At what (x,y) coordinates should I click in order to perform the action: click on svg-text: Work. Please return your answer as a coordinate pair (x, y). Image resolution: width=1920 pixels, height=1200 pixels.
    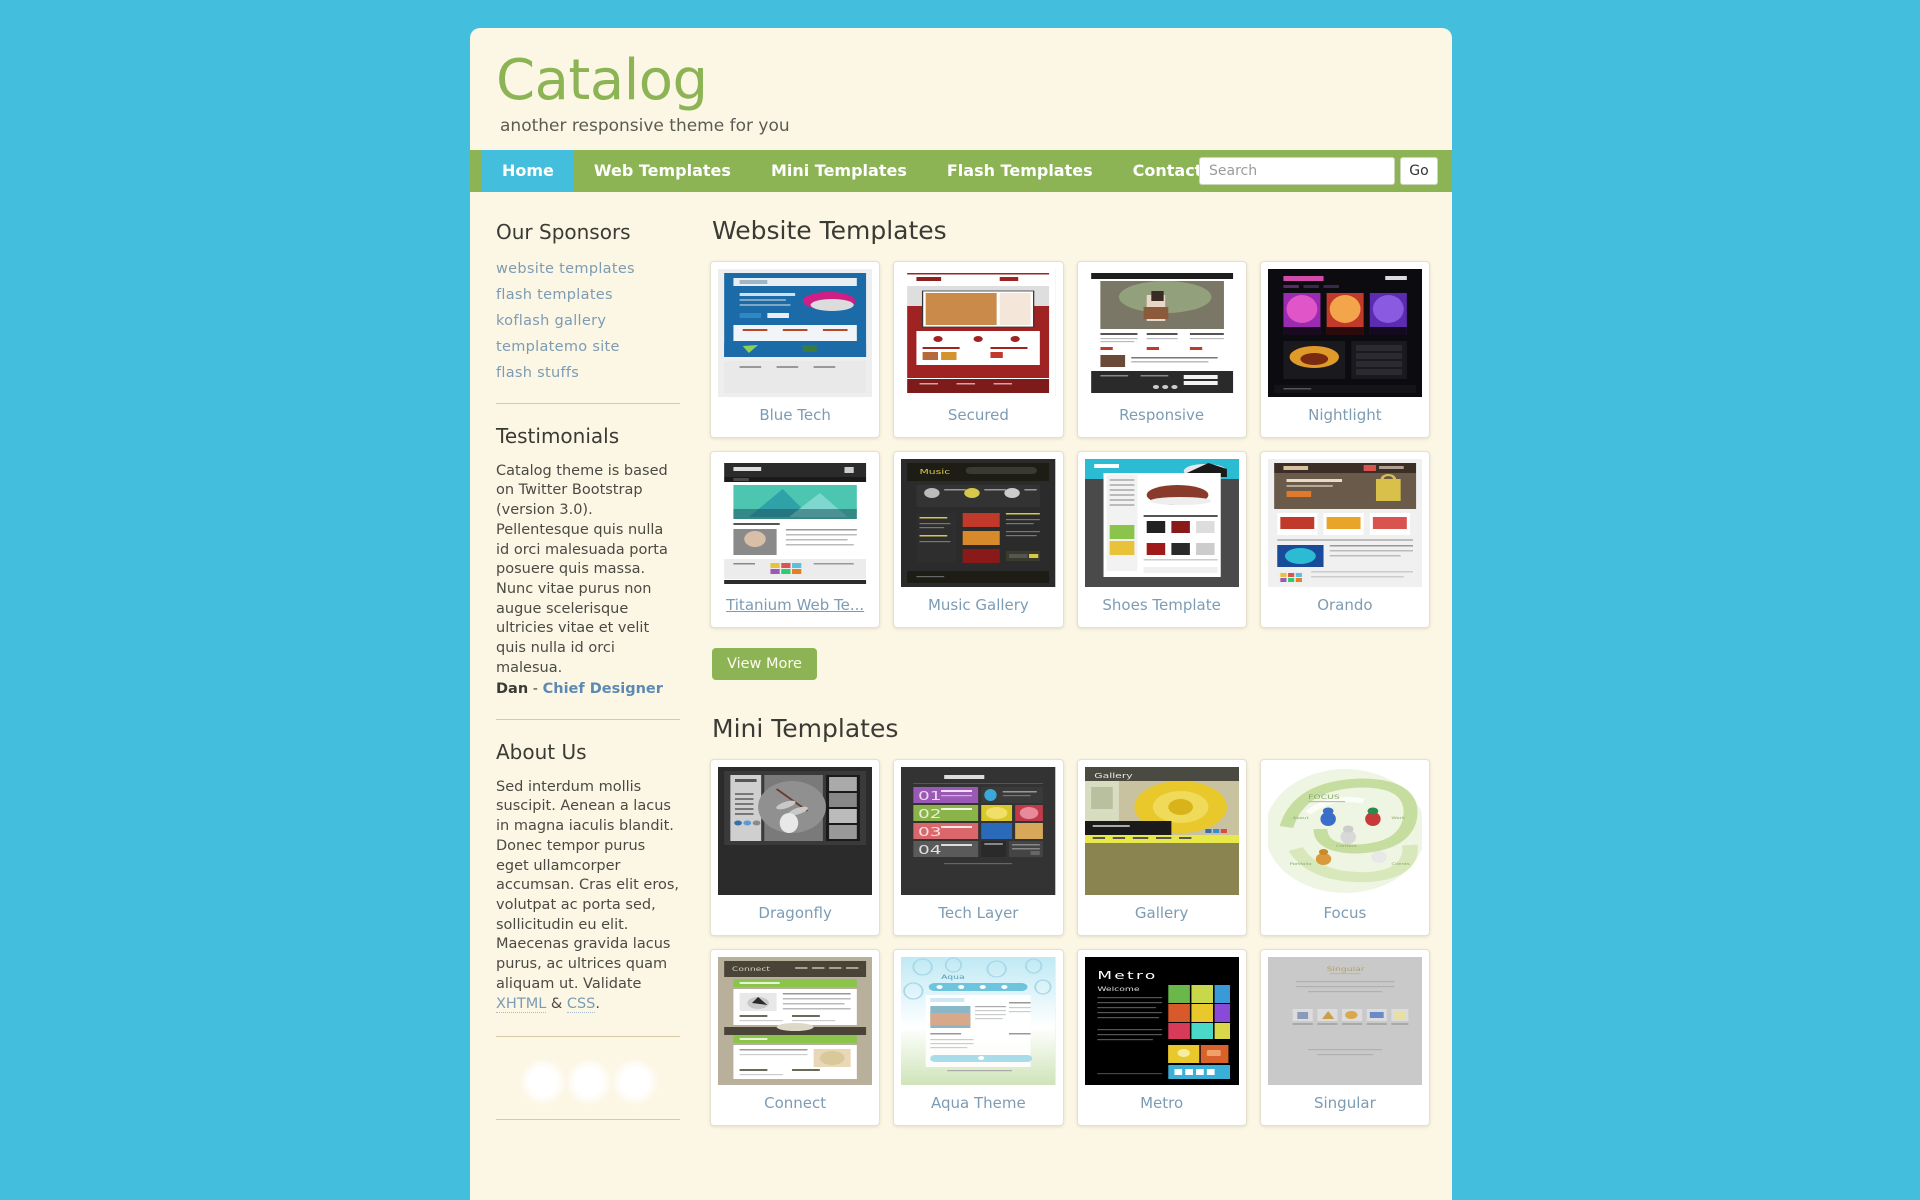
    Looking at the image, I should click on (1398, 818).